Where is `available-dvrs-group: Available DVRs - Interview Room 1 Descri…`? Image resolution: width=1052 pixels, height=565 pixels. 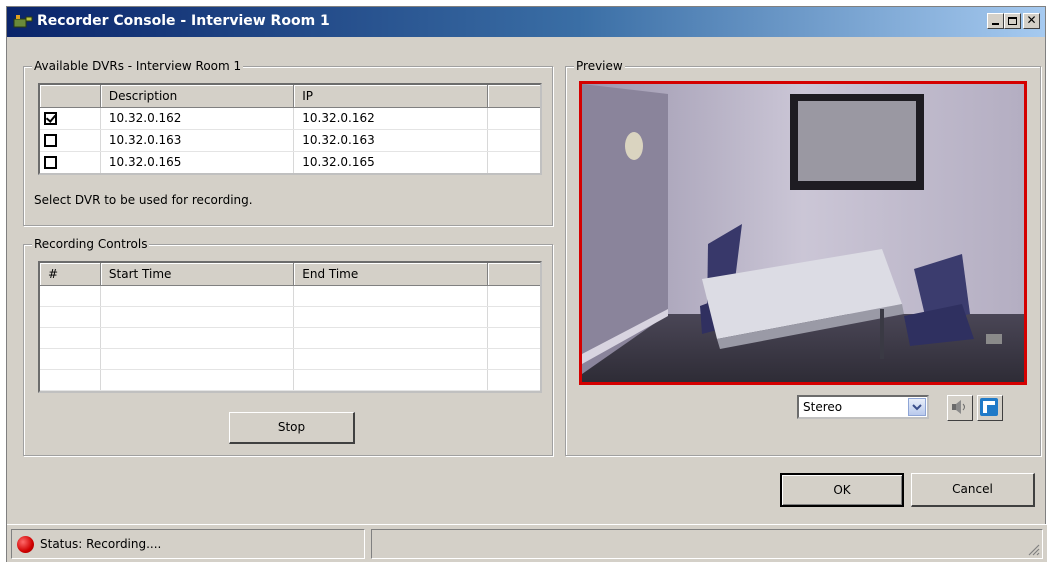 available-dvrs-group: Available DVRs - Interview Room 1 Descri… is located at coordinates (288, 142).